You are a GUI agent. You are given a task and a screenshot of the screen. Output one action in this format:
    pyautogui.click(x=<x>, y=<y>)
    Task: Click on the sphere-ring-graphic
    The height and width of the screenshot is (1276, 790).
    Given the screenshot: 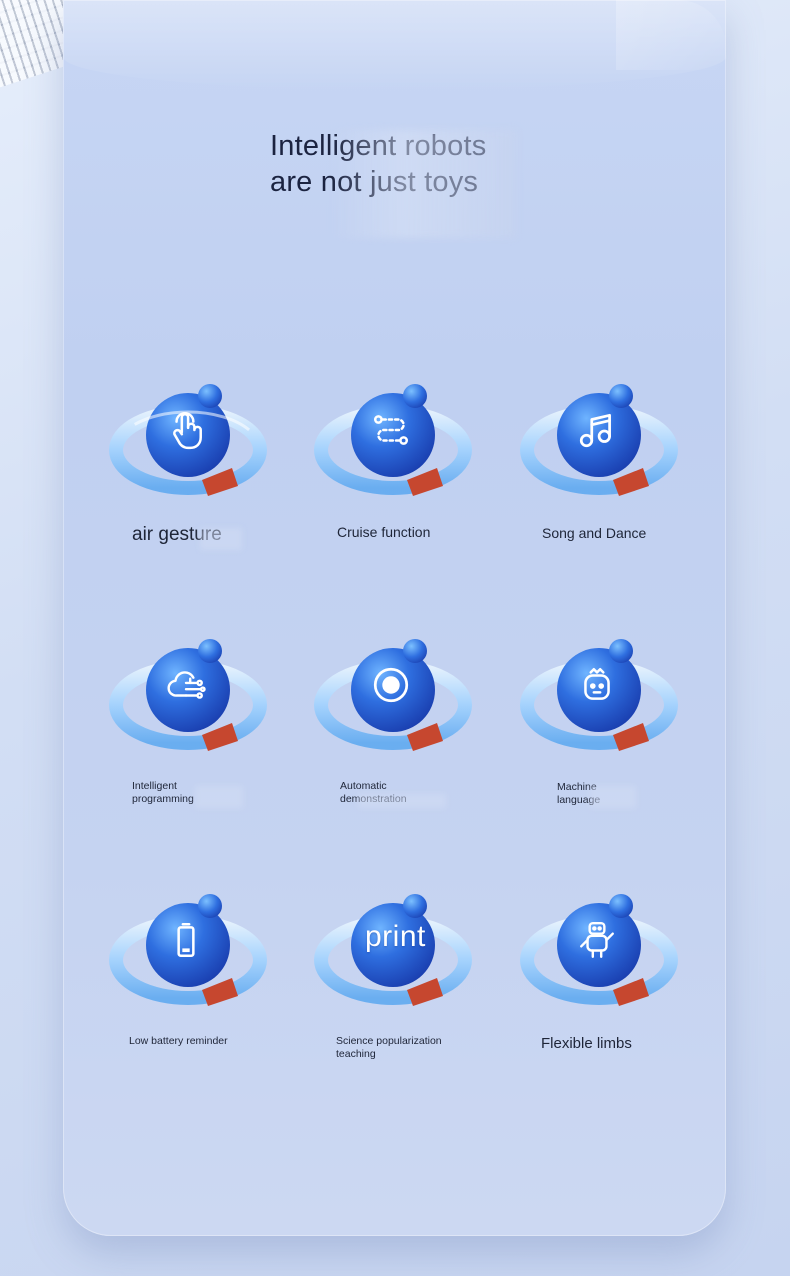 What is the action you would take?
    pyautogui.click(x=393, y=950)
    